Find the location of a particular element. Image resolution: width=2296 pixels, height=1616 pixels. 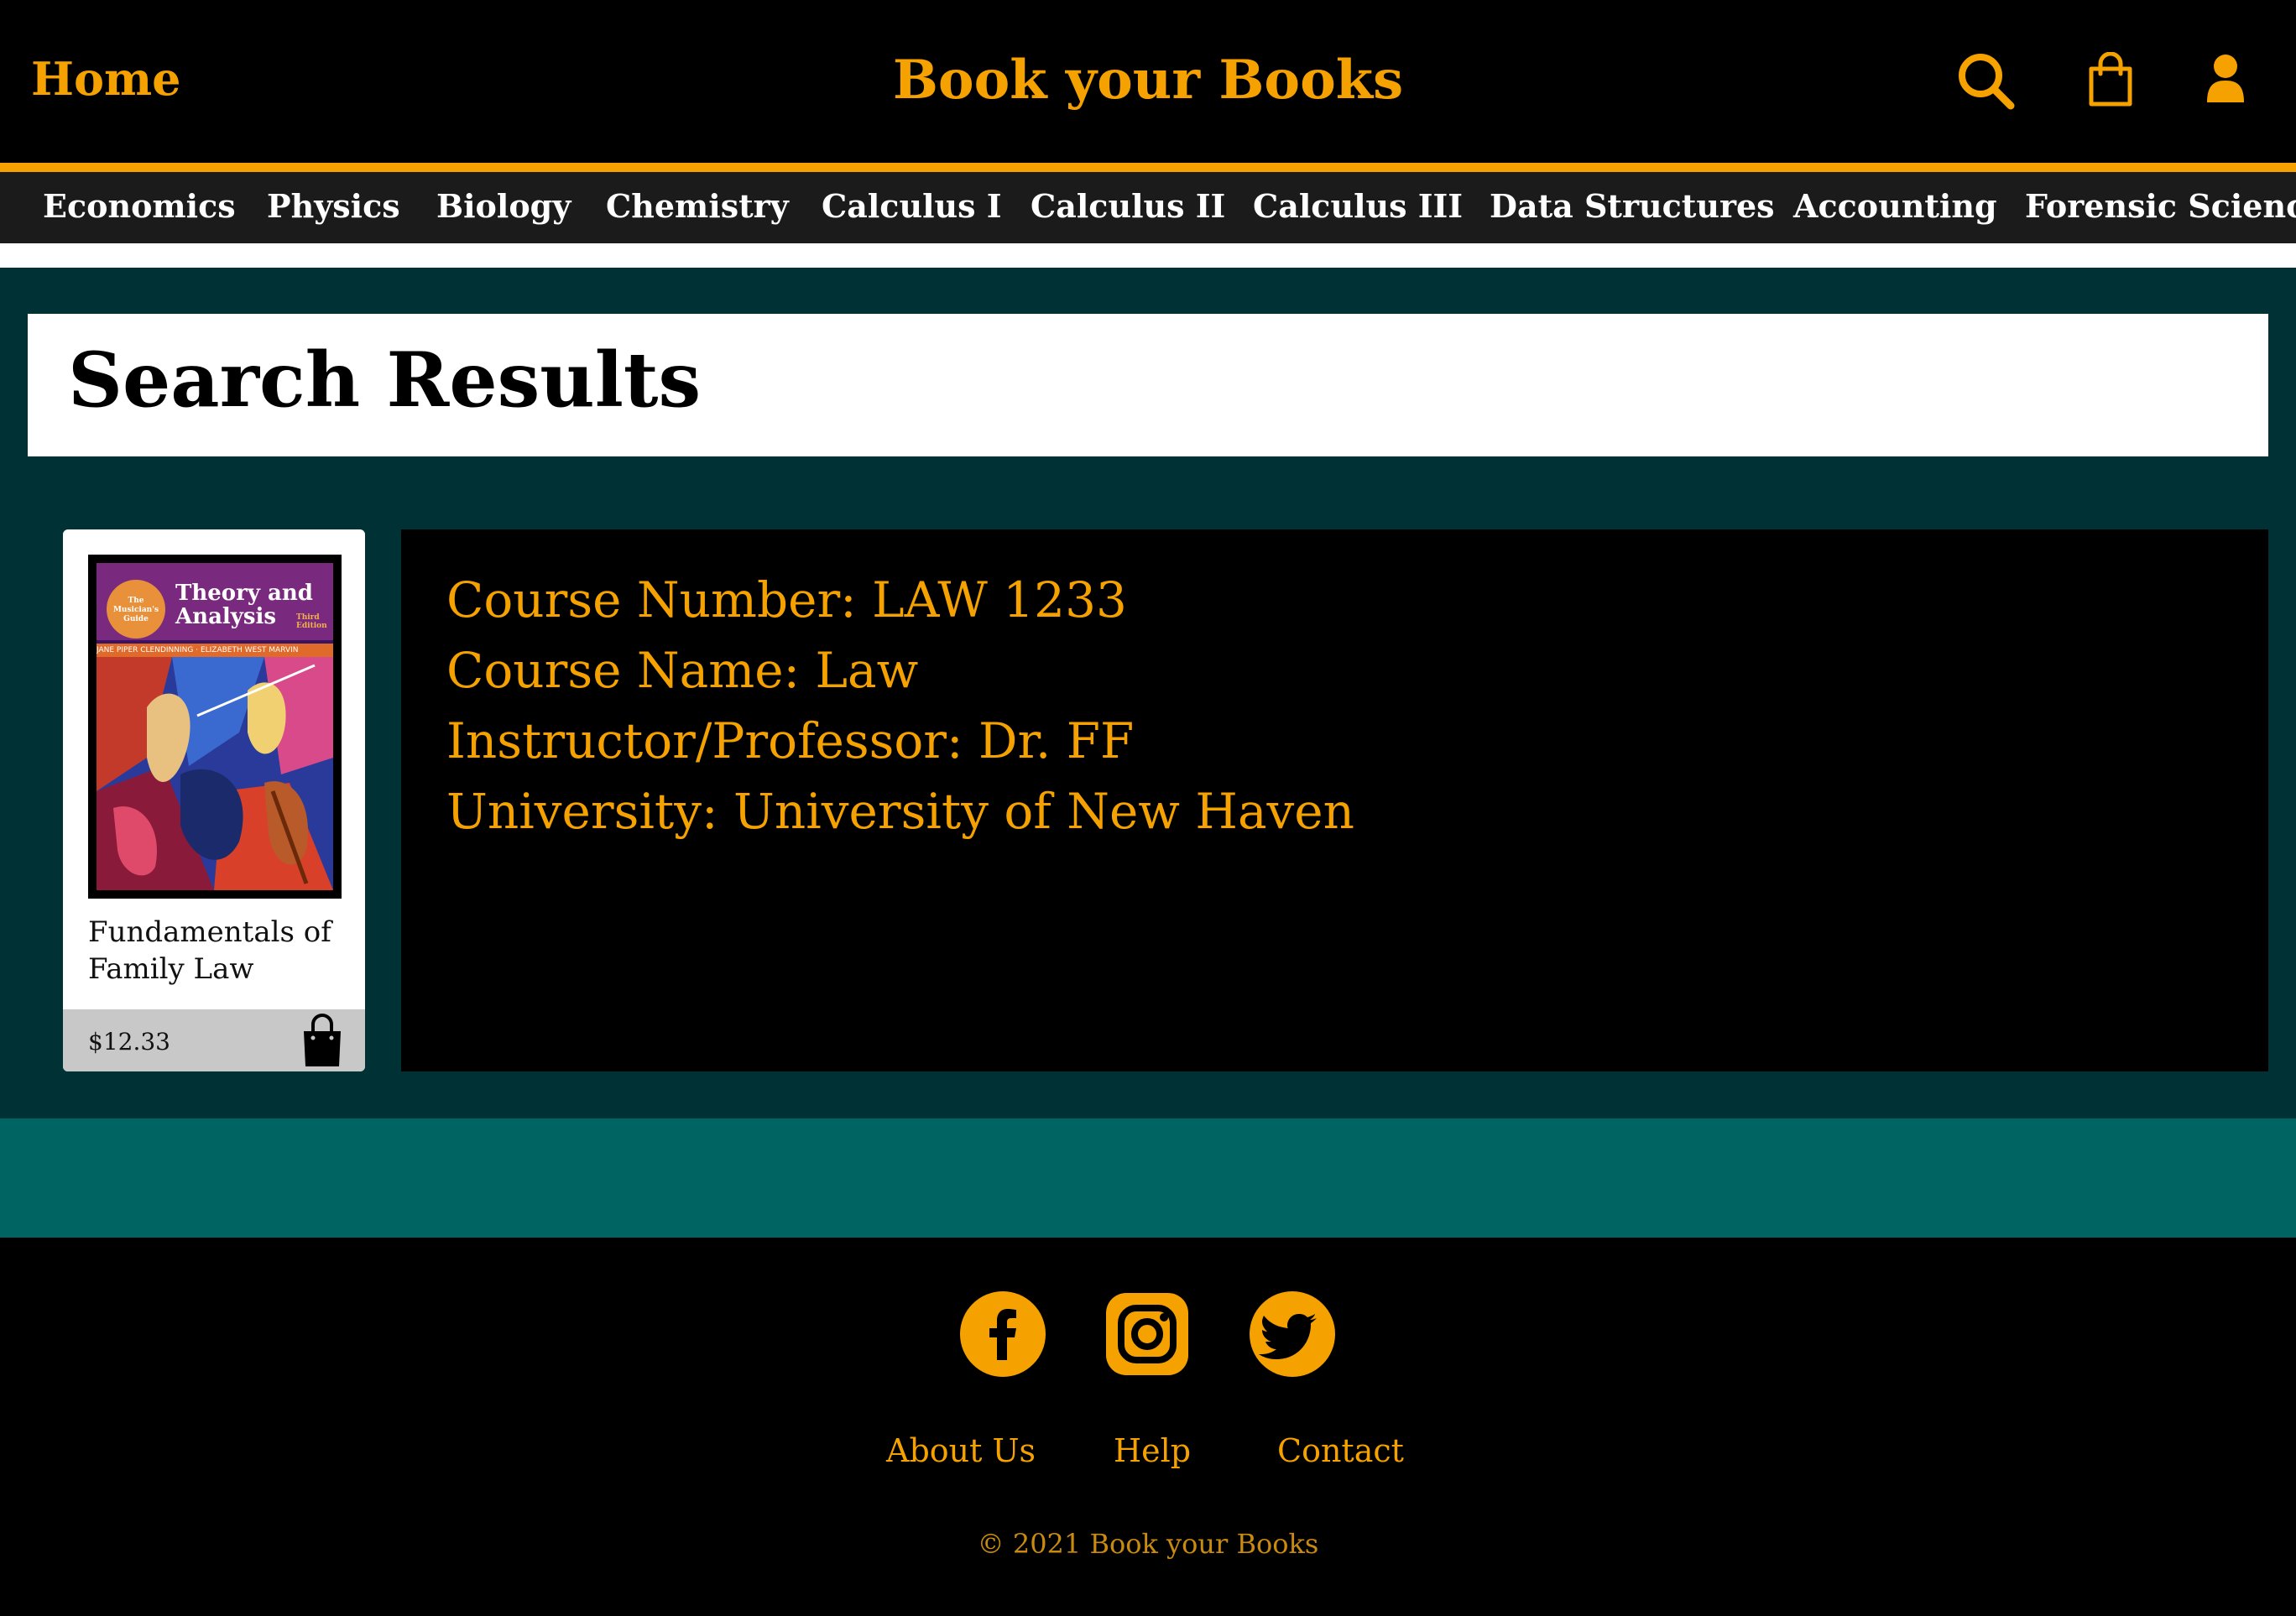

book-title: Fundamentals of Family Law is located at coordinates (218, 951).